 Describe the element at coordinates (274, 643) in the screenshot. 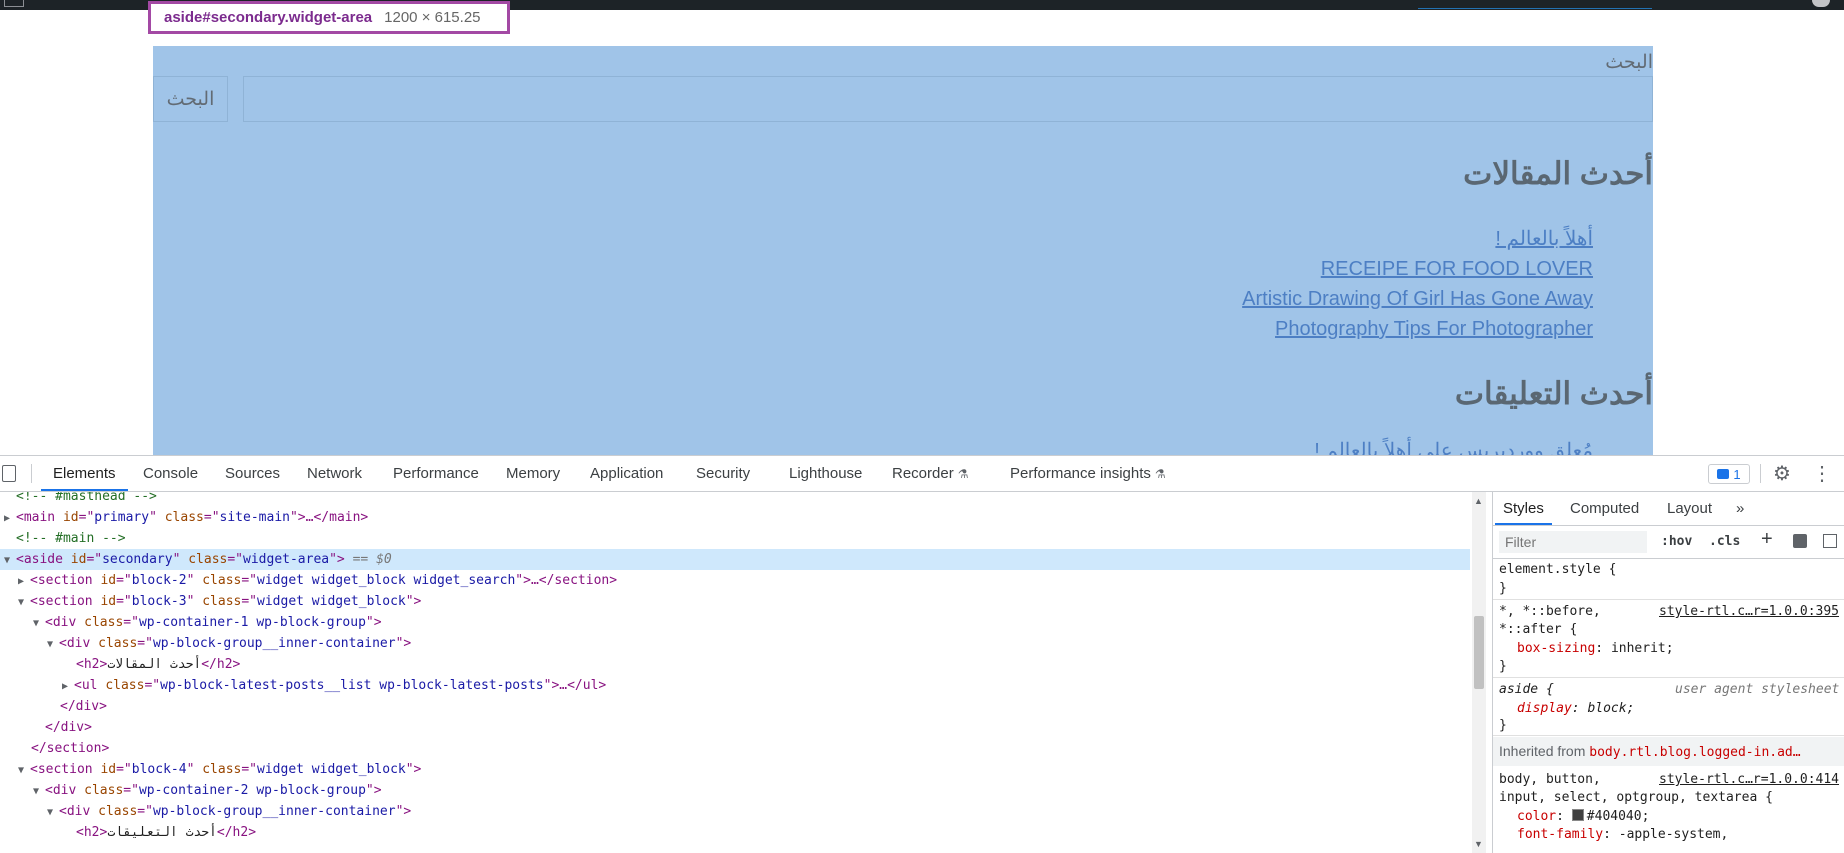

I see `dom-attr-value: wp-block-group__inner-container` at that location.